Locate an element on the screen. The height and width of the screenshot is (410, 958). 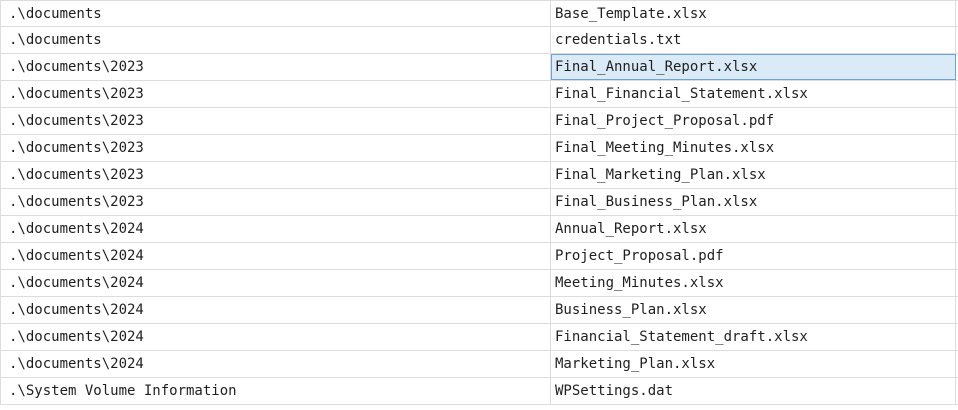
table-row: .\documents credentials.txt is located at coordinates (479, 40).